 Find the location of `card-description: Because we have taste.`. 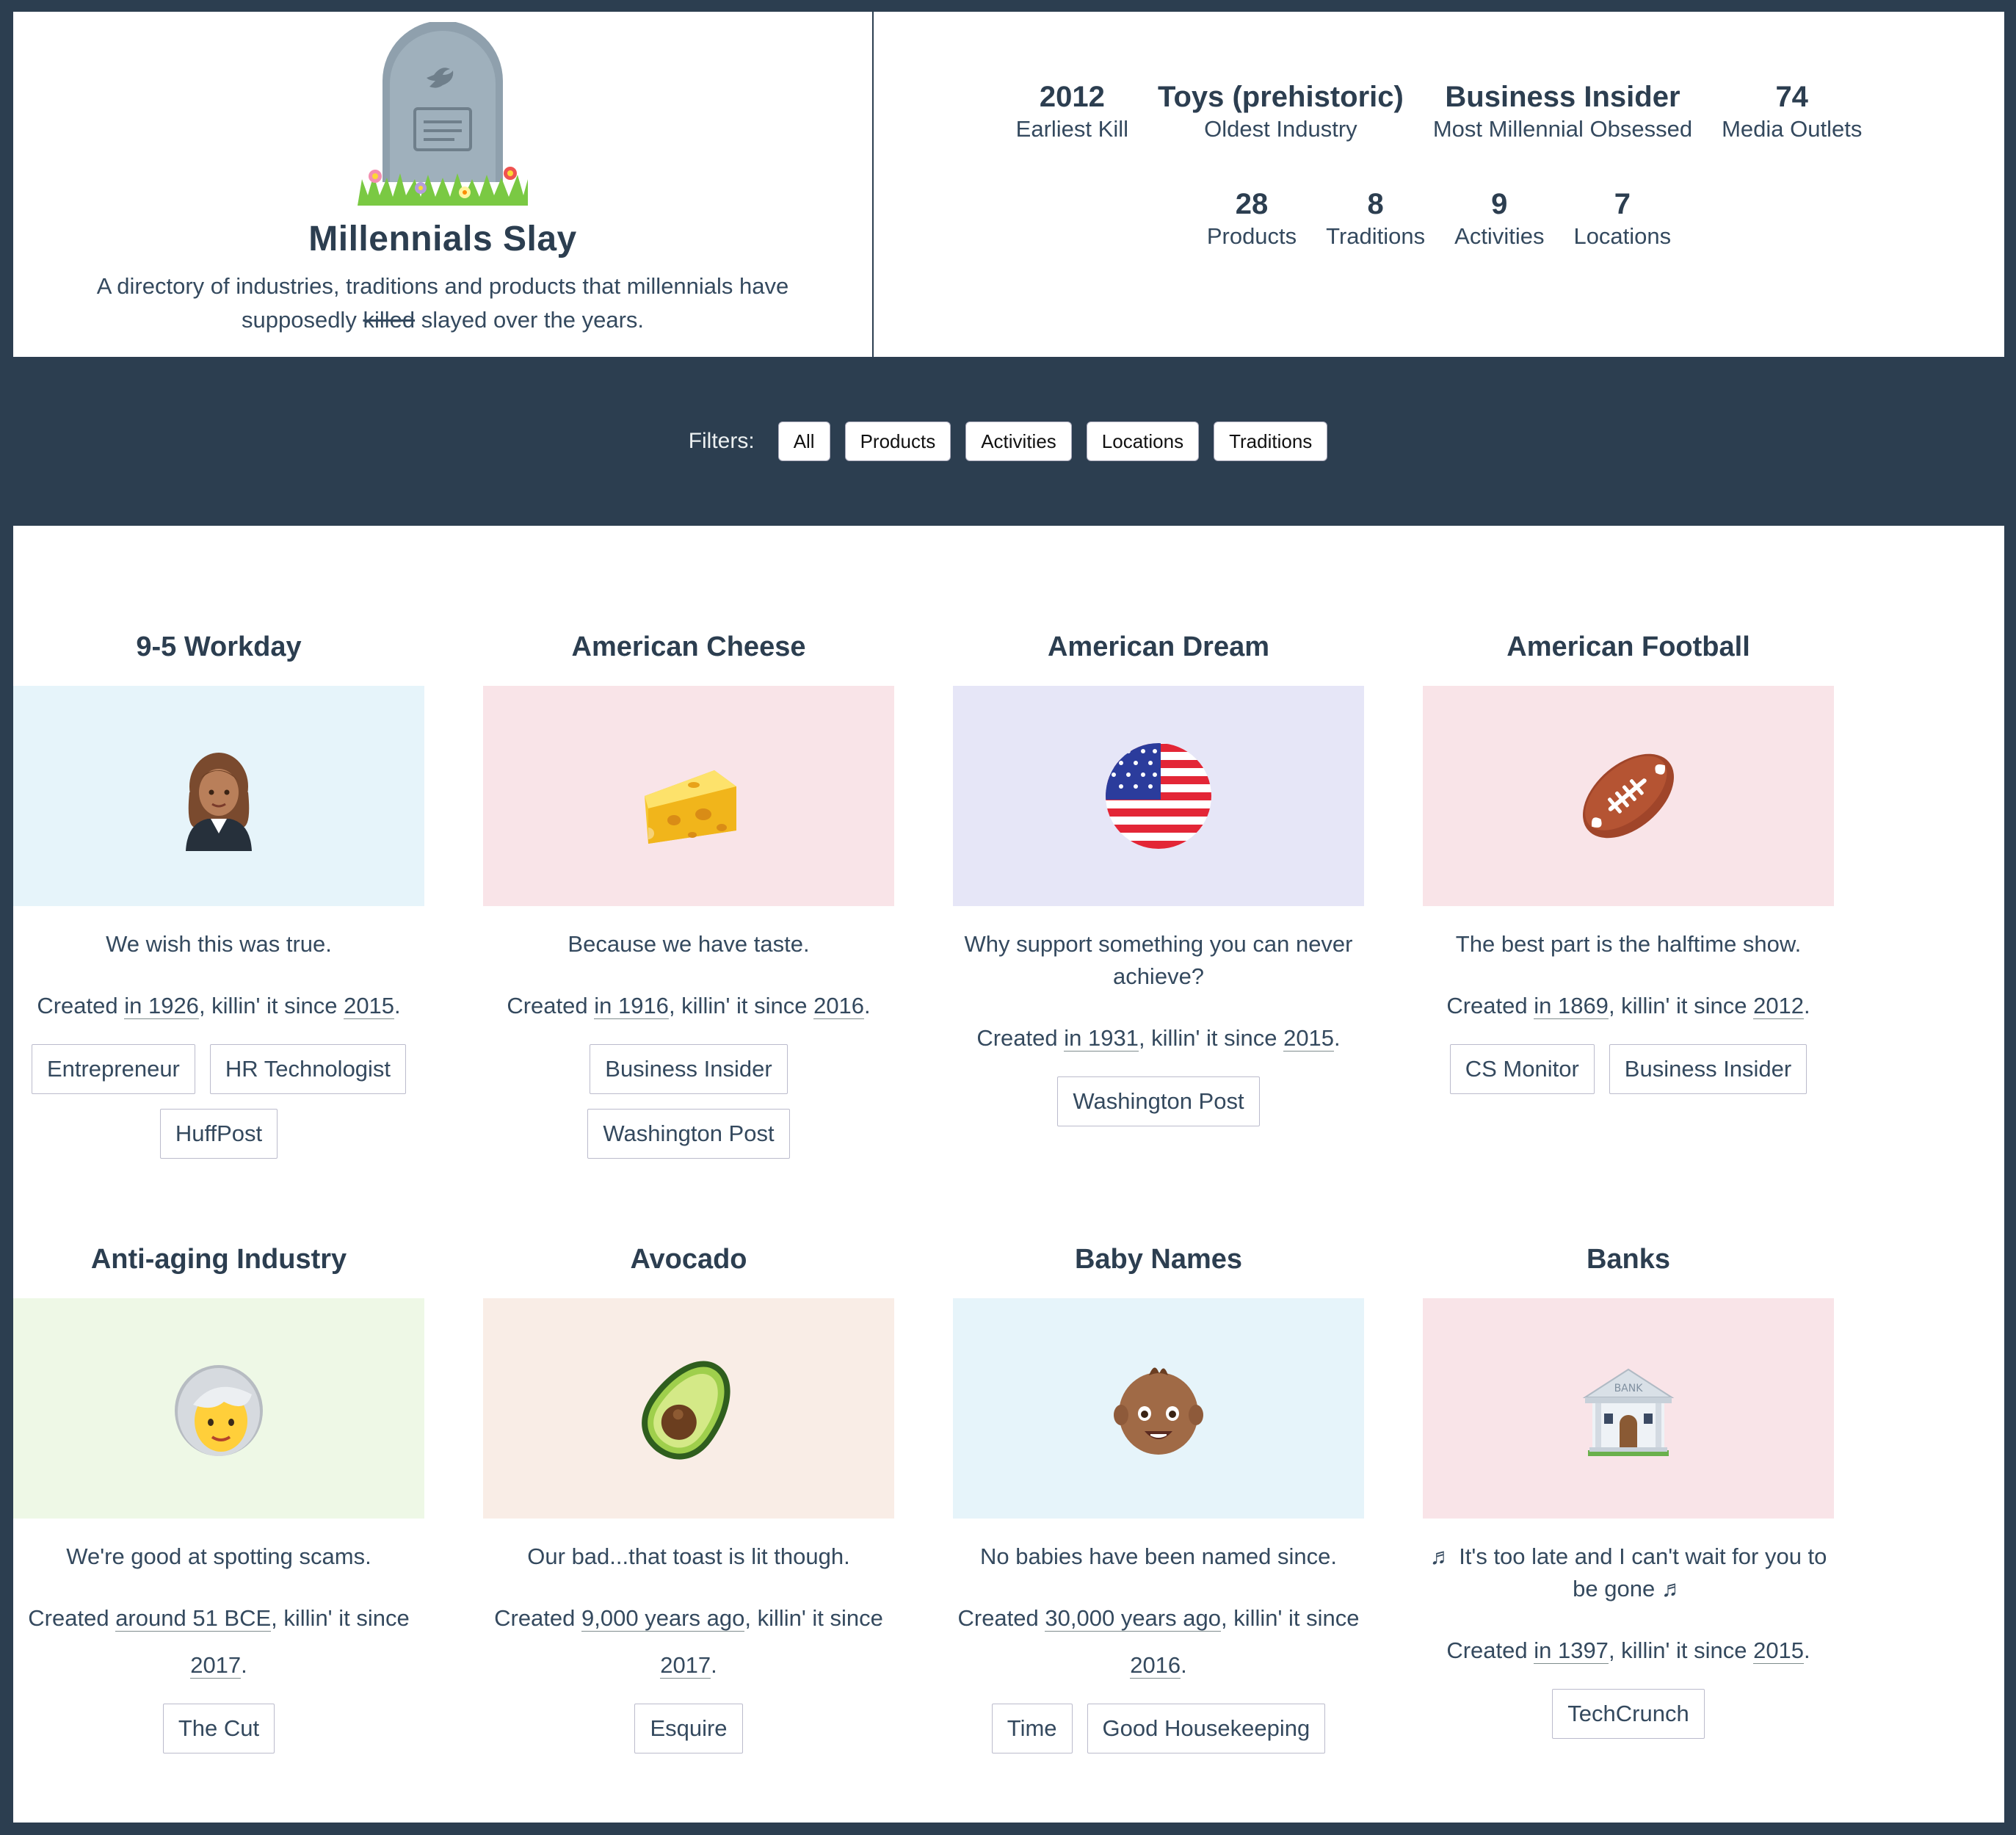

card-description: Because we have taste. is located at coordinates (689, 944).